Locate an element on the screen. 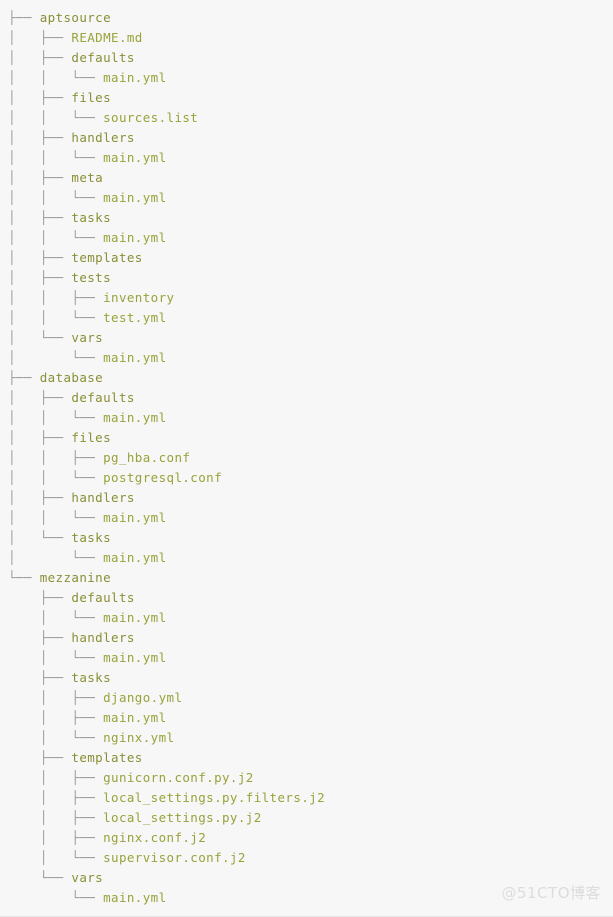  tree-line: └── mezzanine is located at coordinates (310, 578).